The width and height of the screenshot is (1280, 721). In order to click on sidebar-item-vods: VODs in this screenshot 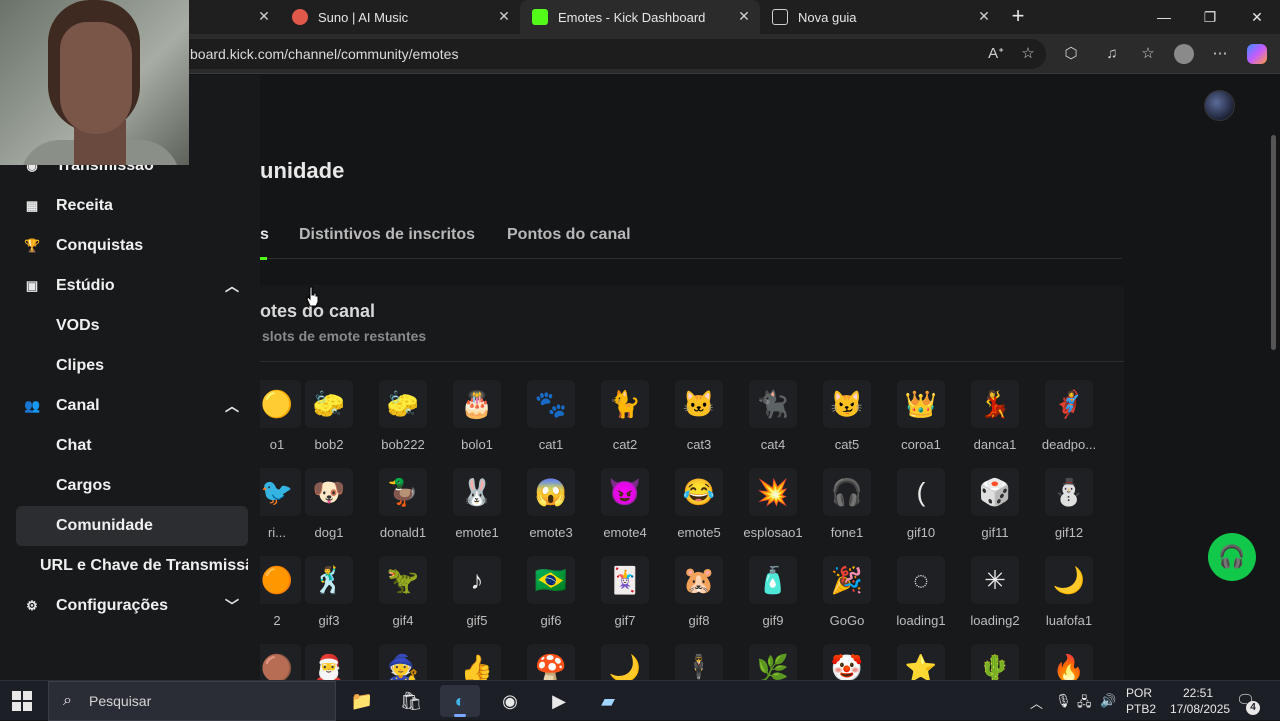, I will do `click(132, 326)`.